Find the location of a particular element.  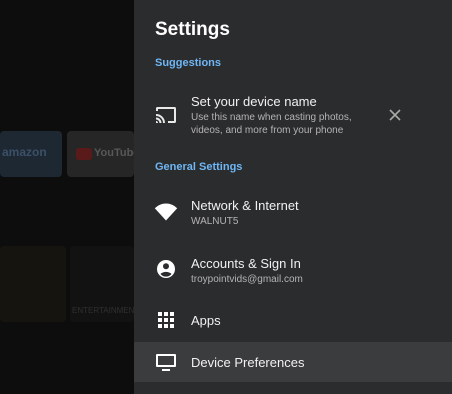

settings-item-label: Network & Internet is located at coordinates (245, 205).